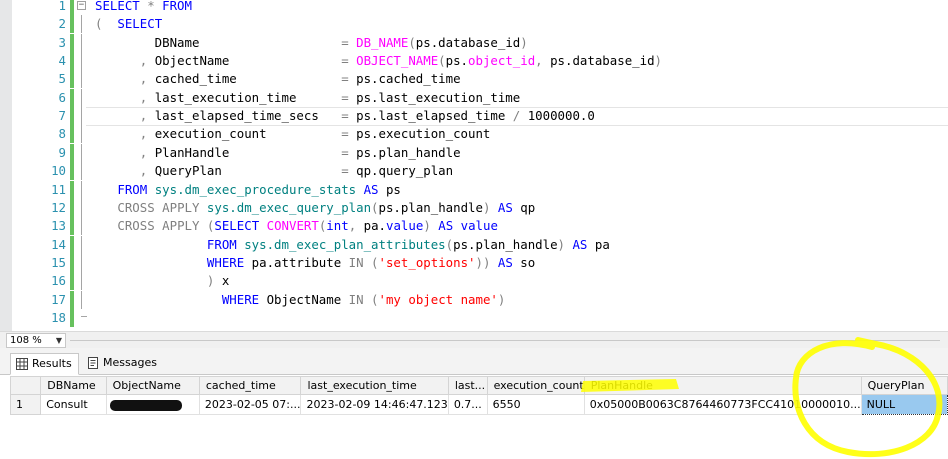 The height and width of the screenshot is (459, 948). I want to click on code-line: 10 , QueryPlan = qp.query_plan, so click(474, 171).